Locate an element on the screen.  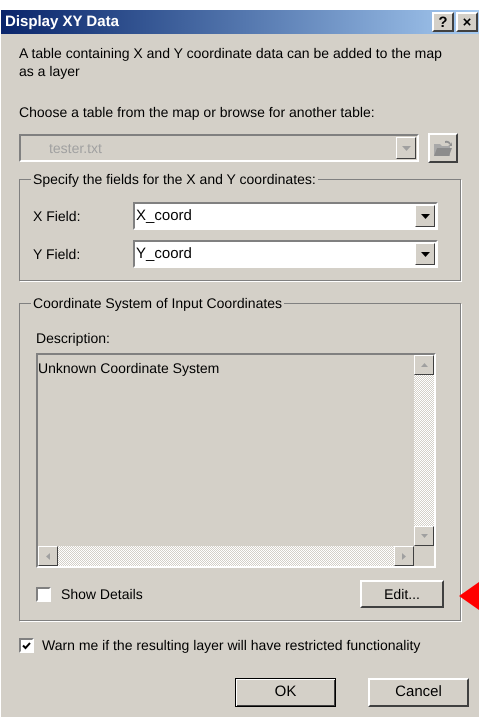
description-text: Unknown Coordinate System is located at coordinates (129, 368).